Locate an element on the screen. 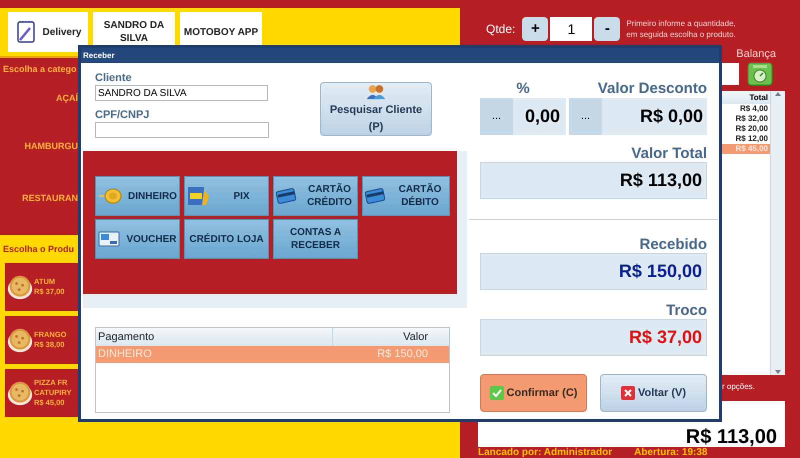  hint-text: r opções. is located at coordinates (739, 387).